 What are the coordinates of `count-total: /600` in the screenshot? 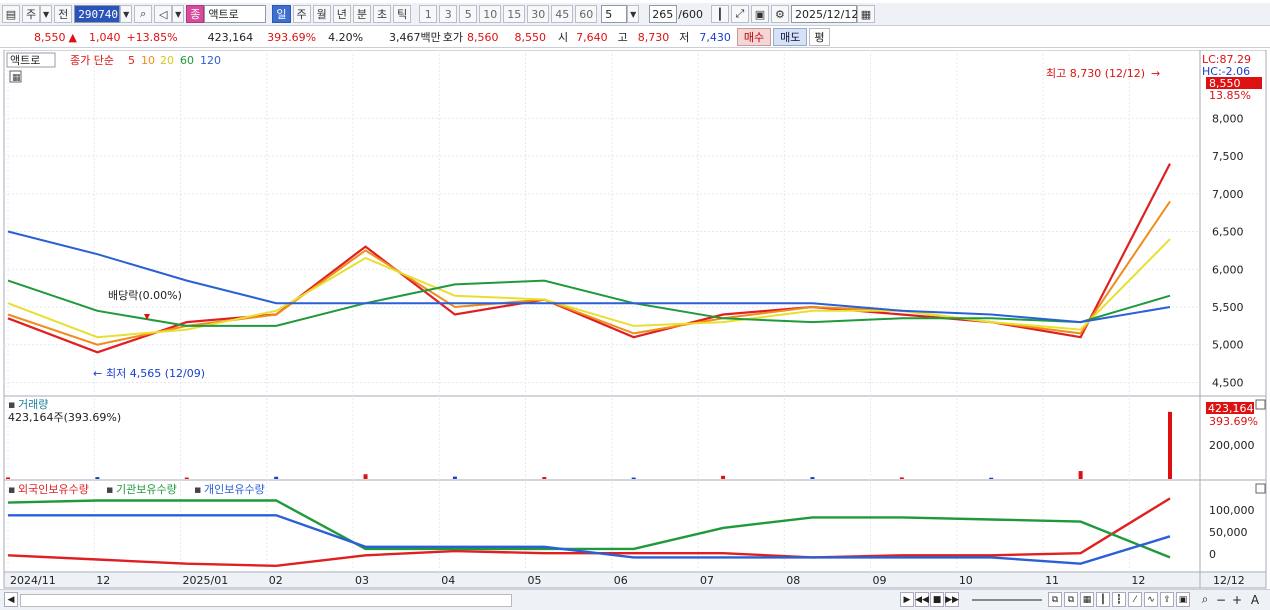 It's located at (690, 14).